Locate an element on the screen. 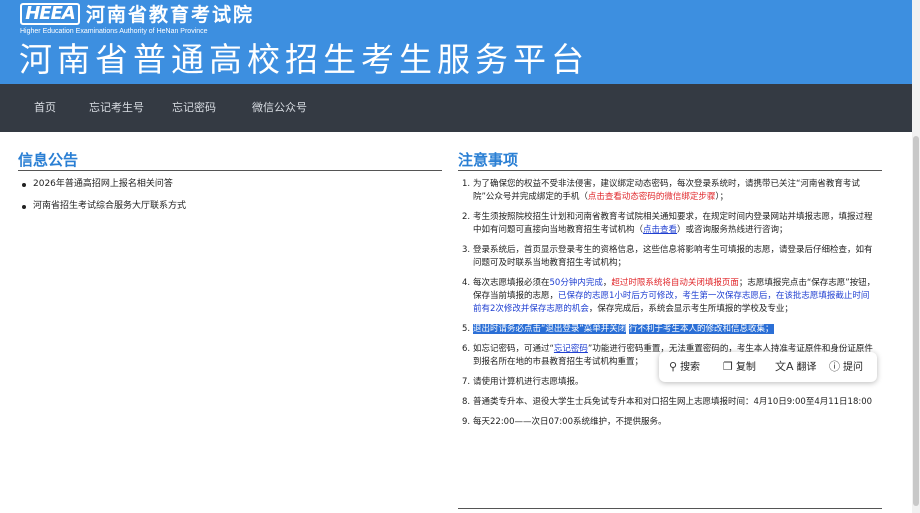  note-text: 点击查看动态密码的微信绑定步骤 is located at coordinates (652, 197).